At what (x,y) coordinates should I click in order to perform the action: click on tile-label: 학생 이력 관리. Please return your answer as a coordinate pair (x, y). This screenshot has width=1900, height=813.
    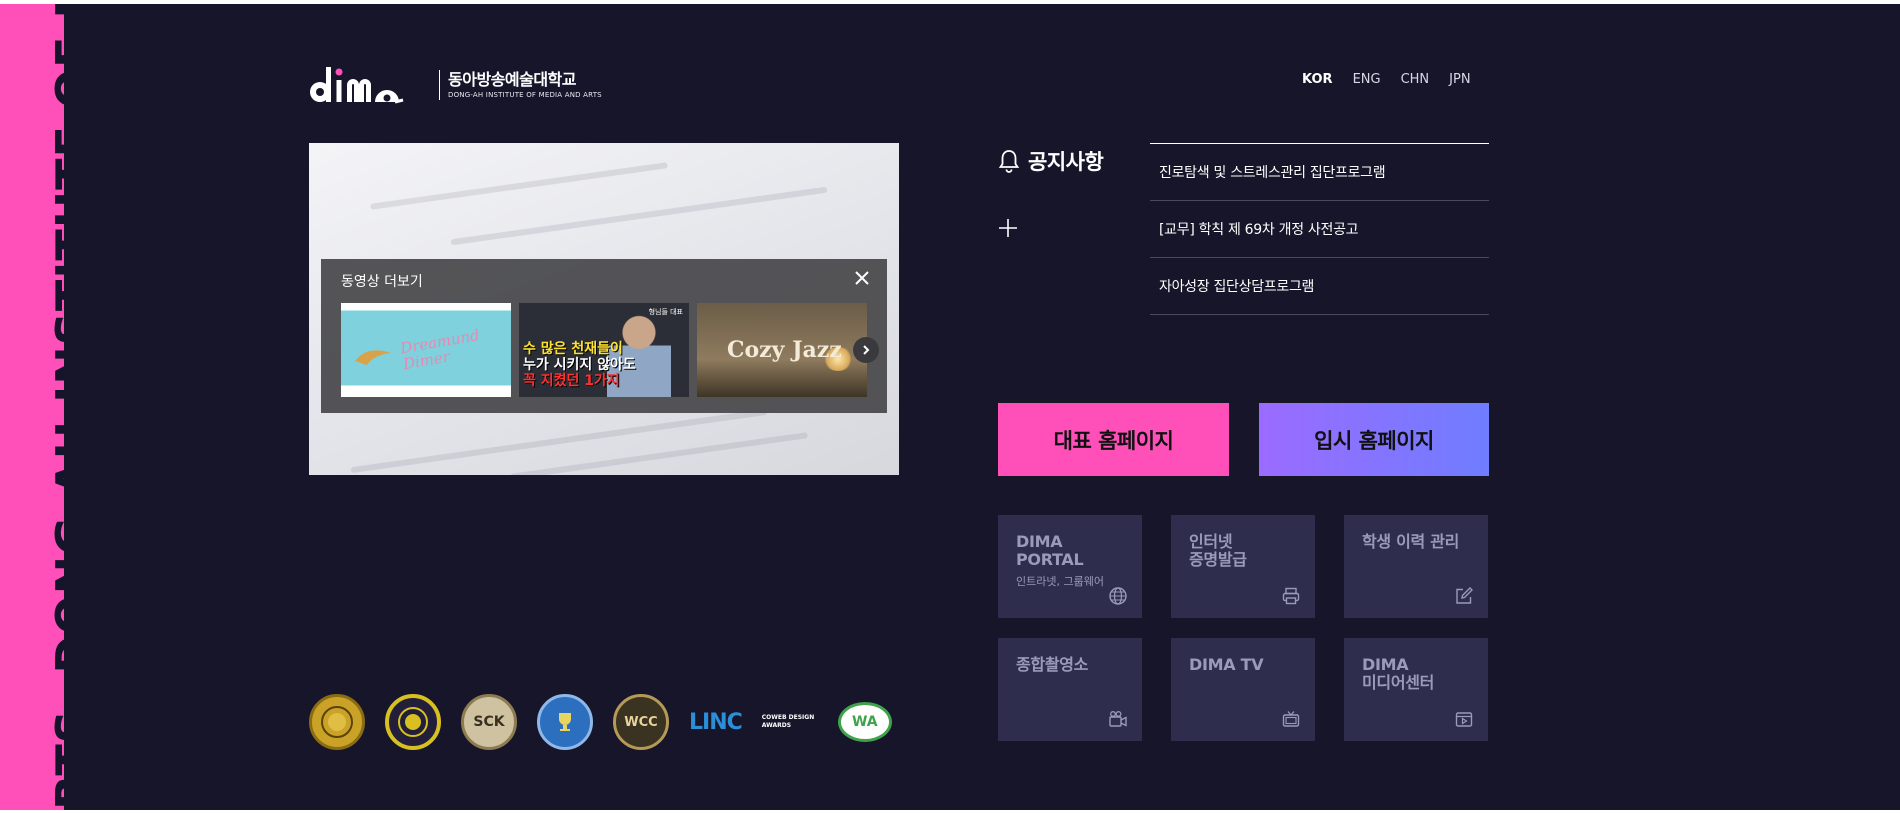
    Looking at the image, I should click on (1411, 541).